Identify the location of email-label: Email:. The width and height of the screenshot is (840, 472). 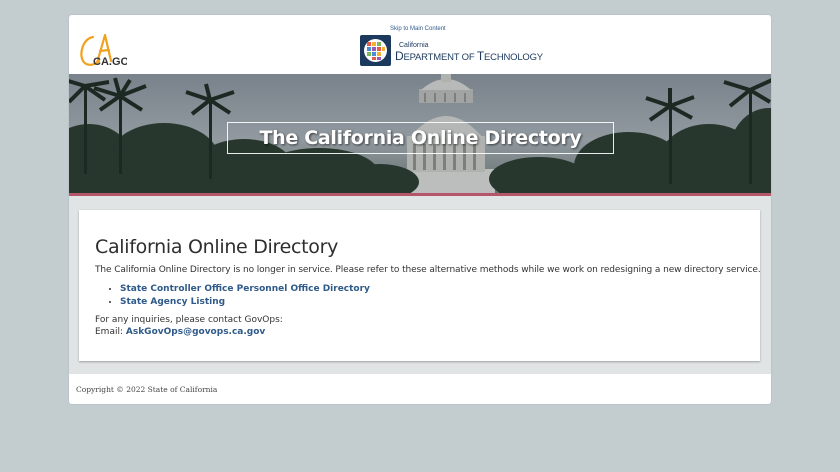
(110, 332).